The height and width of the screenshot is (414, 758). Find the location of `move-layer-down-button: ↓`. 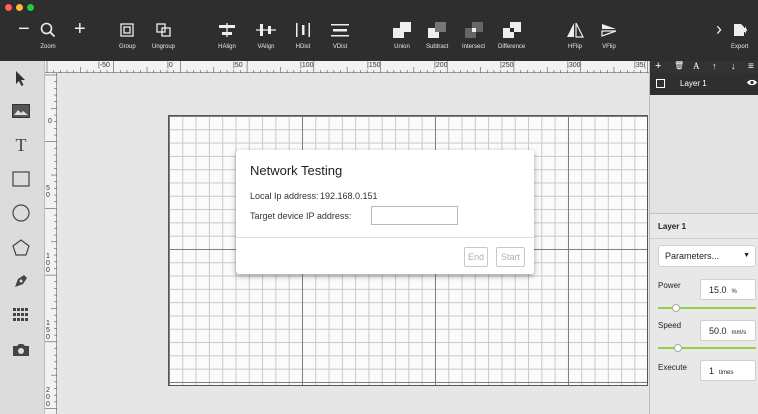

move-layer-down-button: ↓ is located at coordinates (733, 66).